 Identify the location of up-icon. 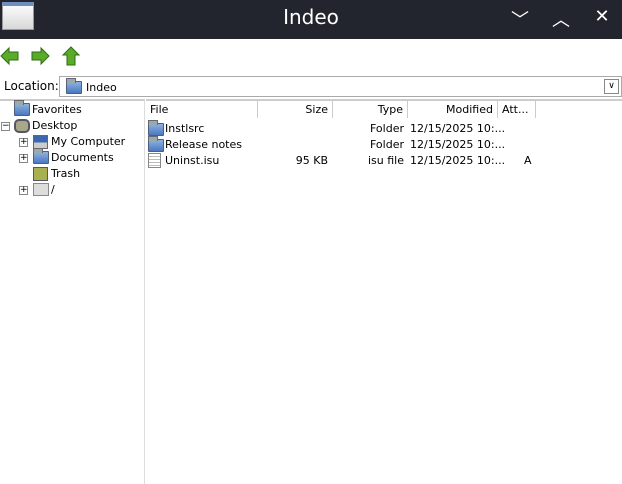
(71, 56).